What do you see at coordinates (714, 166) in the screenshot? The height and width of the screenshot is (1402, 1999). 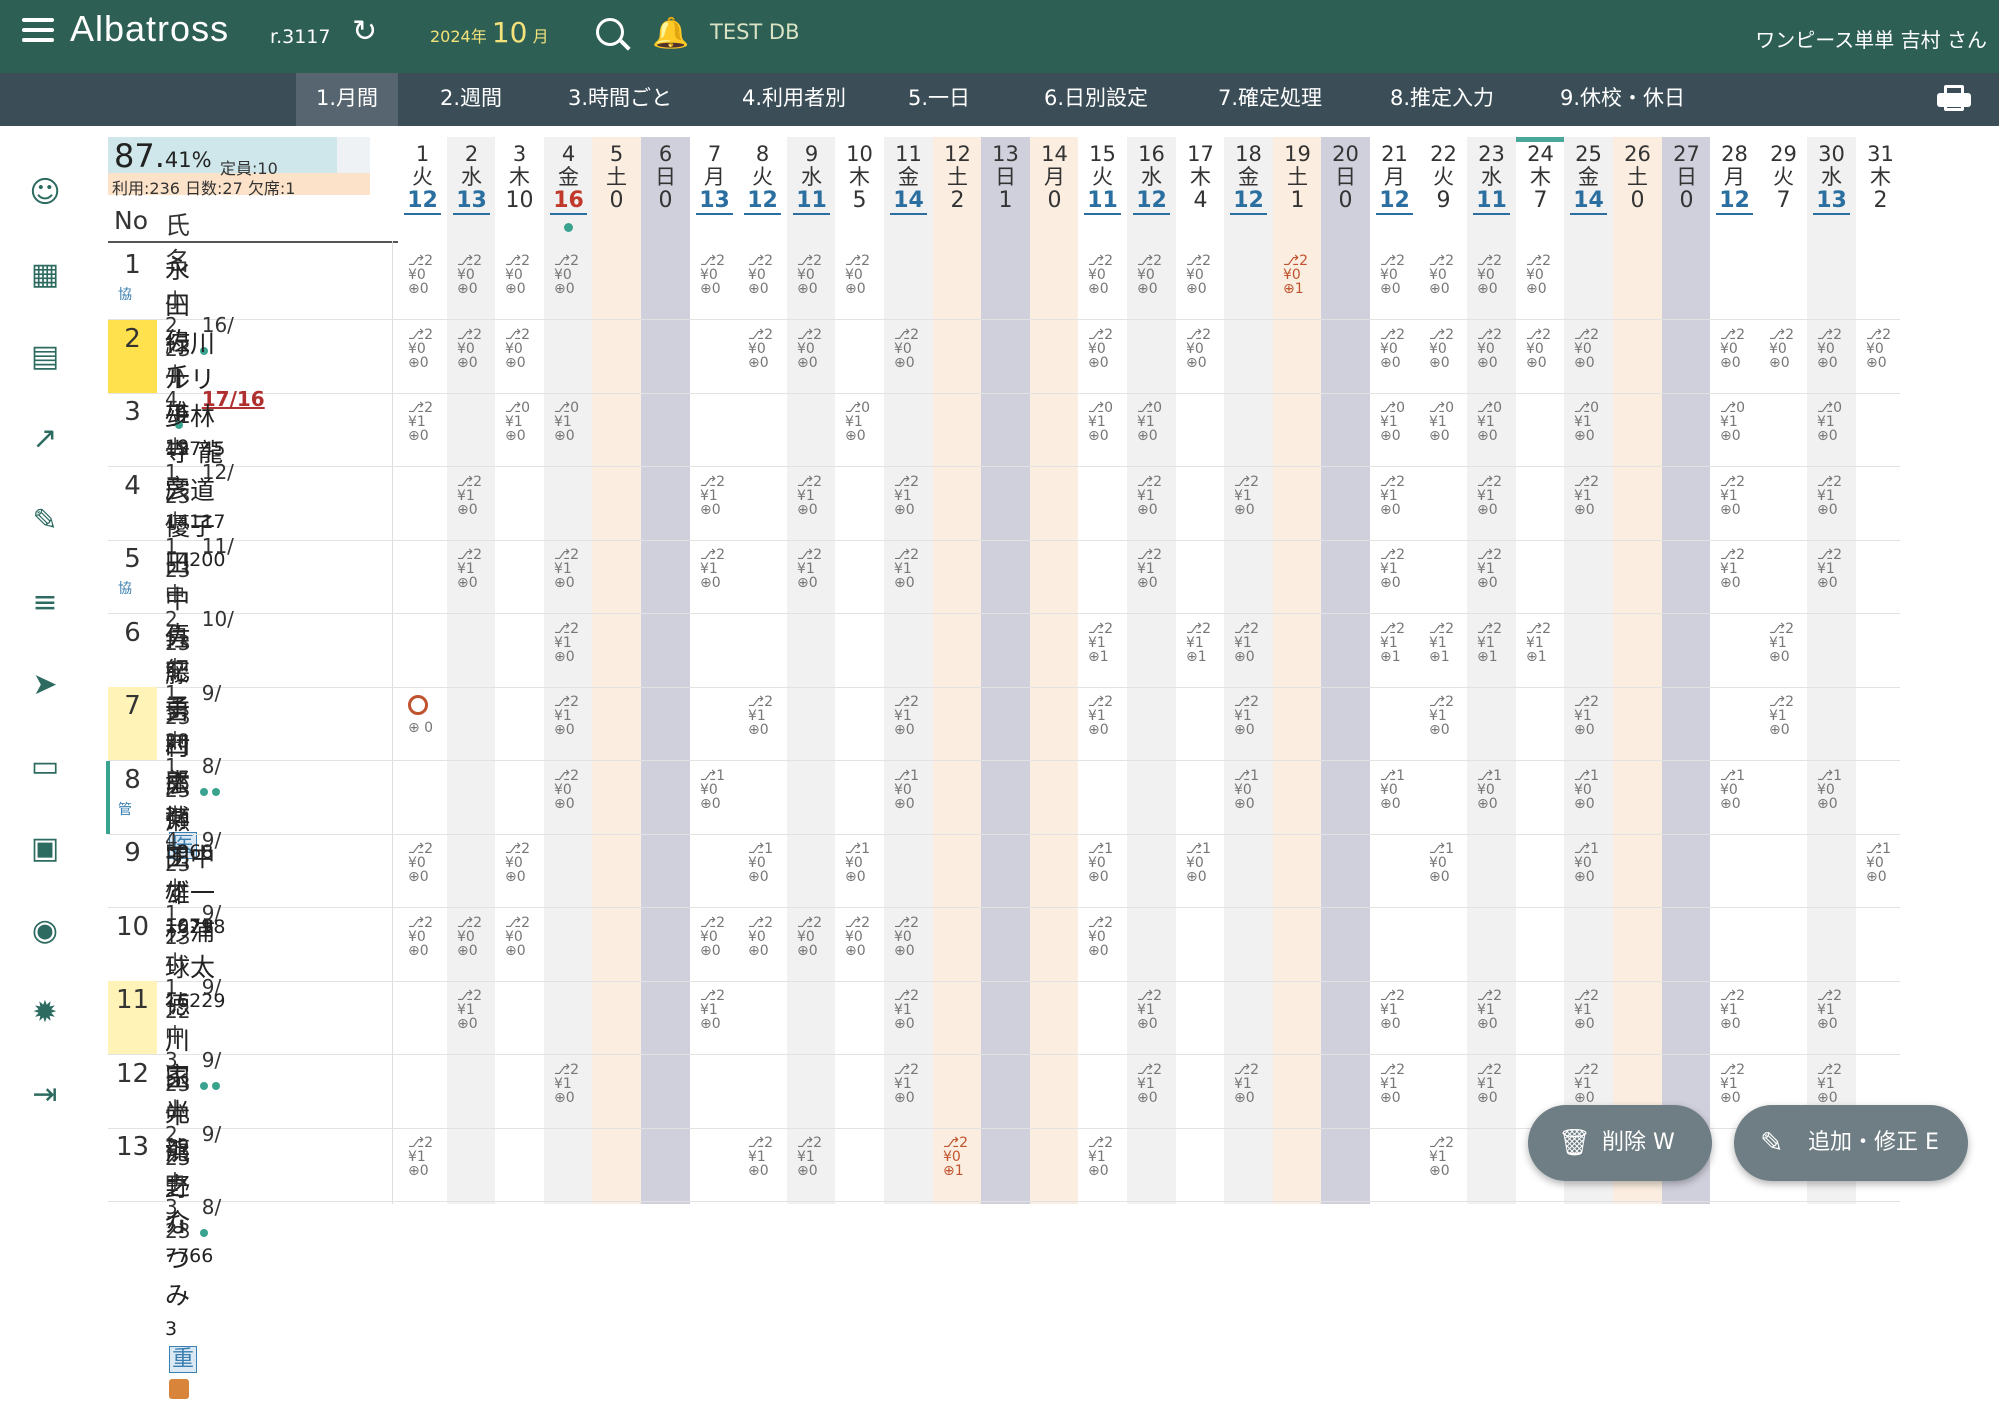 I see `day-header-7: 7月` at bounding box center [714, 166].